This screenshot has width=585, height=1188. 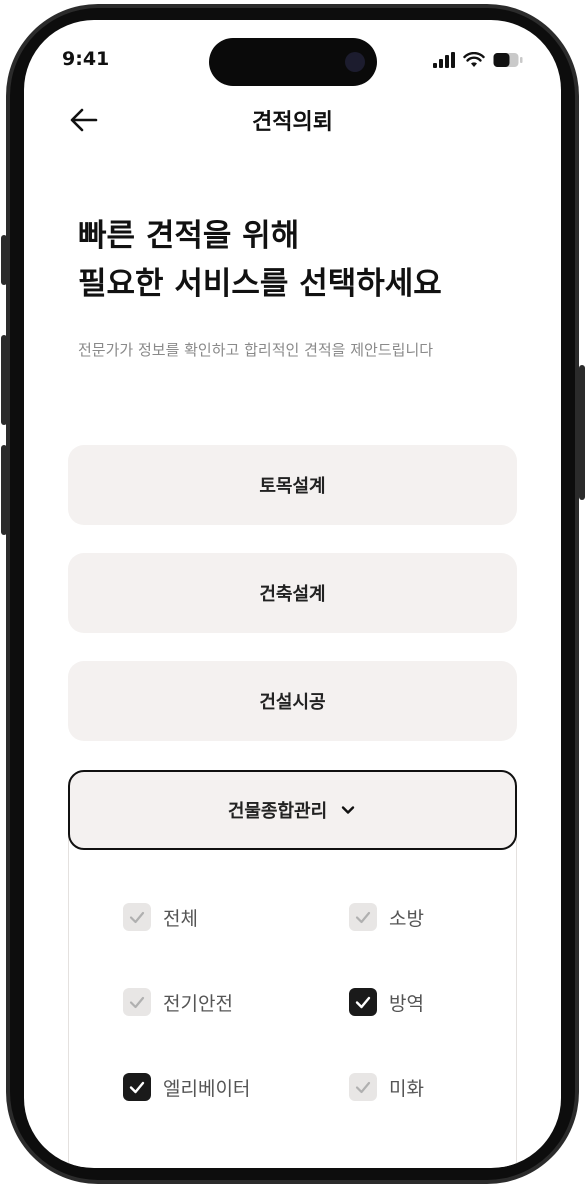 I want to click on checkbox-fire: 소방, so click(x=386, y=917).